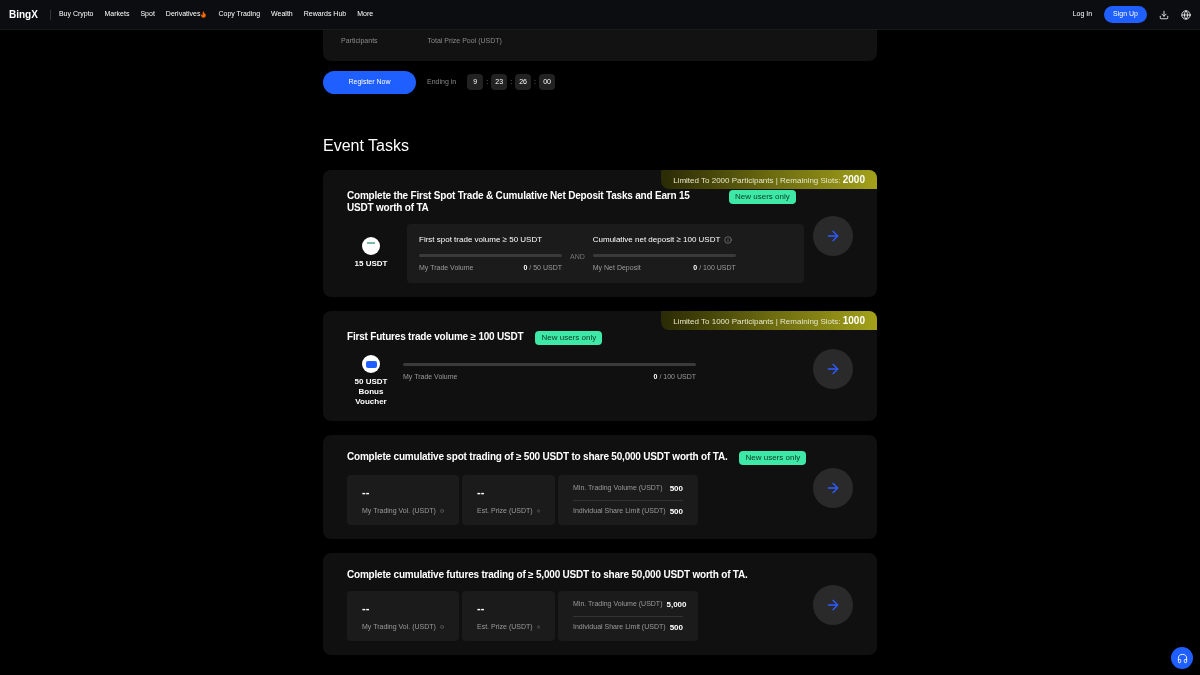 The image size is (1200, 675). What do you see at coordinates (656, 239) in the screenshot?
I see `condition-title: Cumulative net deposit ≥ 100 USDT` at bounding box center [656, 239].